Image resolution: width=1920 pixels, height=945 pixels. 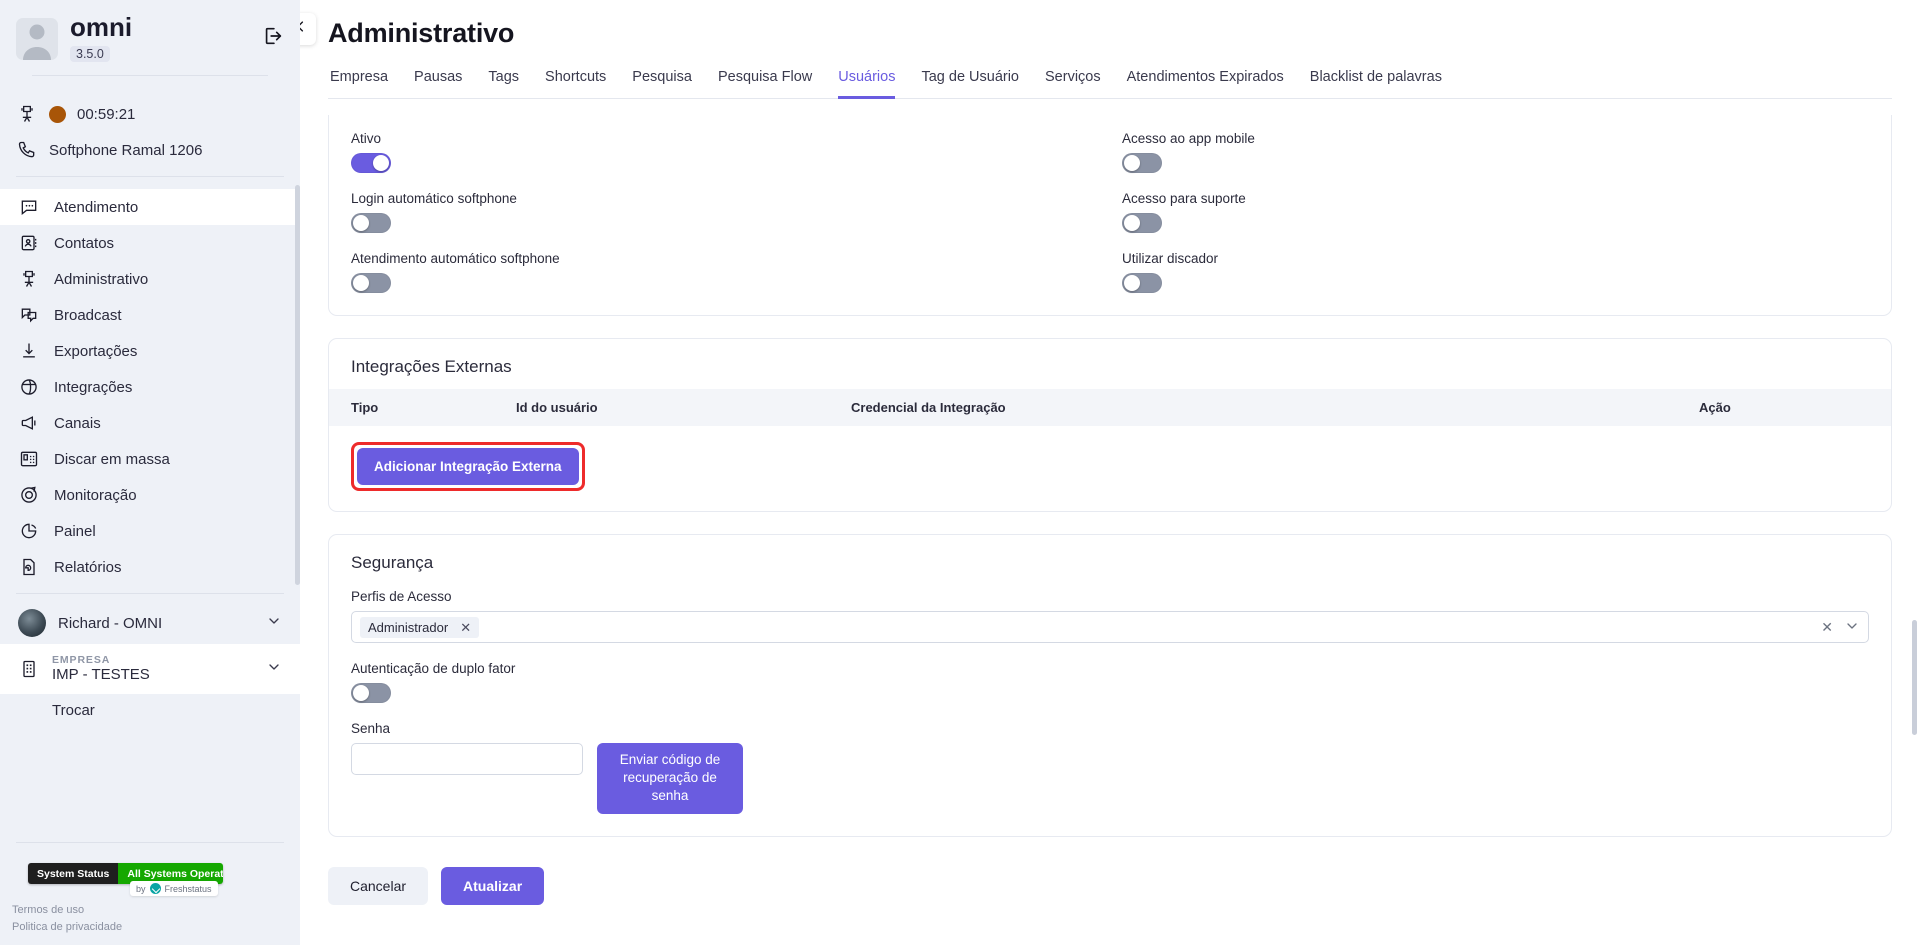 I want to click on access-profiles-select: Administrador ✕ ✕, so click(x=1110, y=627).